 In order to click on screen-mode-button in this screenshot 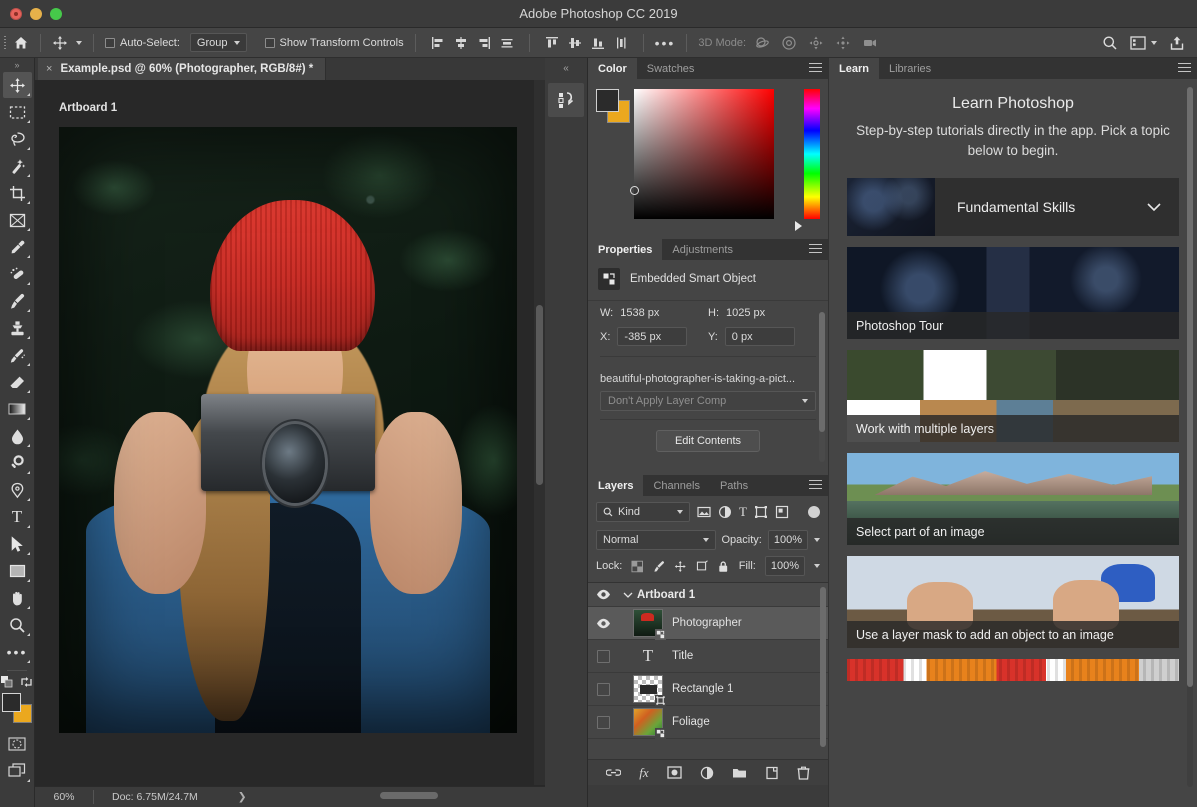, I will do `click(17, 771)`.